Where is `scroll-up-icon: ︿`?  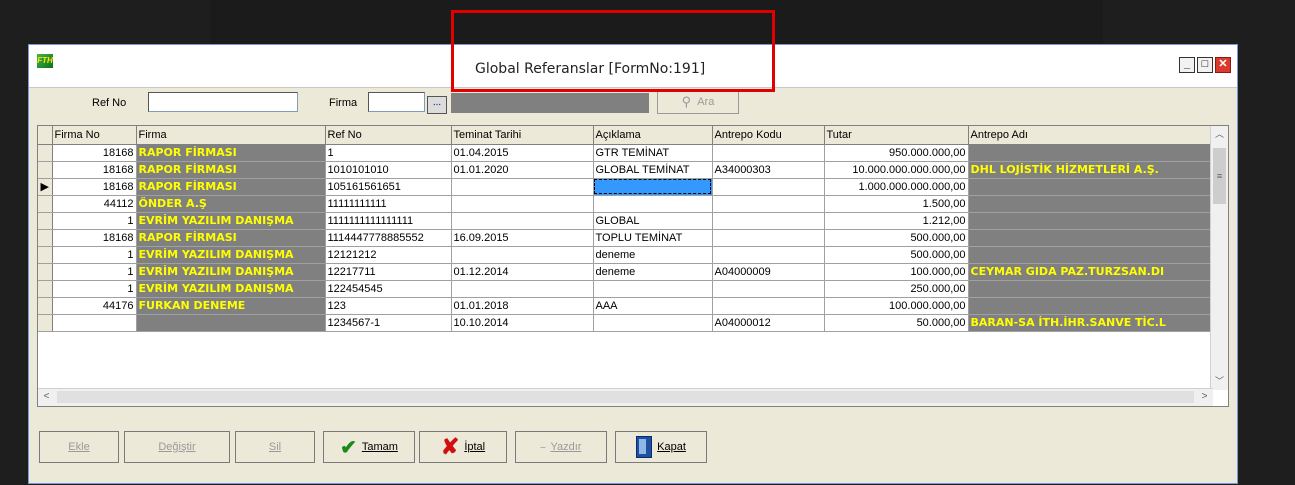 scroll-up-icon: ︿ is located at coordinates (1219, 134).